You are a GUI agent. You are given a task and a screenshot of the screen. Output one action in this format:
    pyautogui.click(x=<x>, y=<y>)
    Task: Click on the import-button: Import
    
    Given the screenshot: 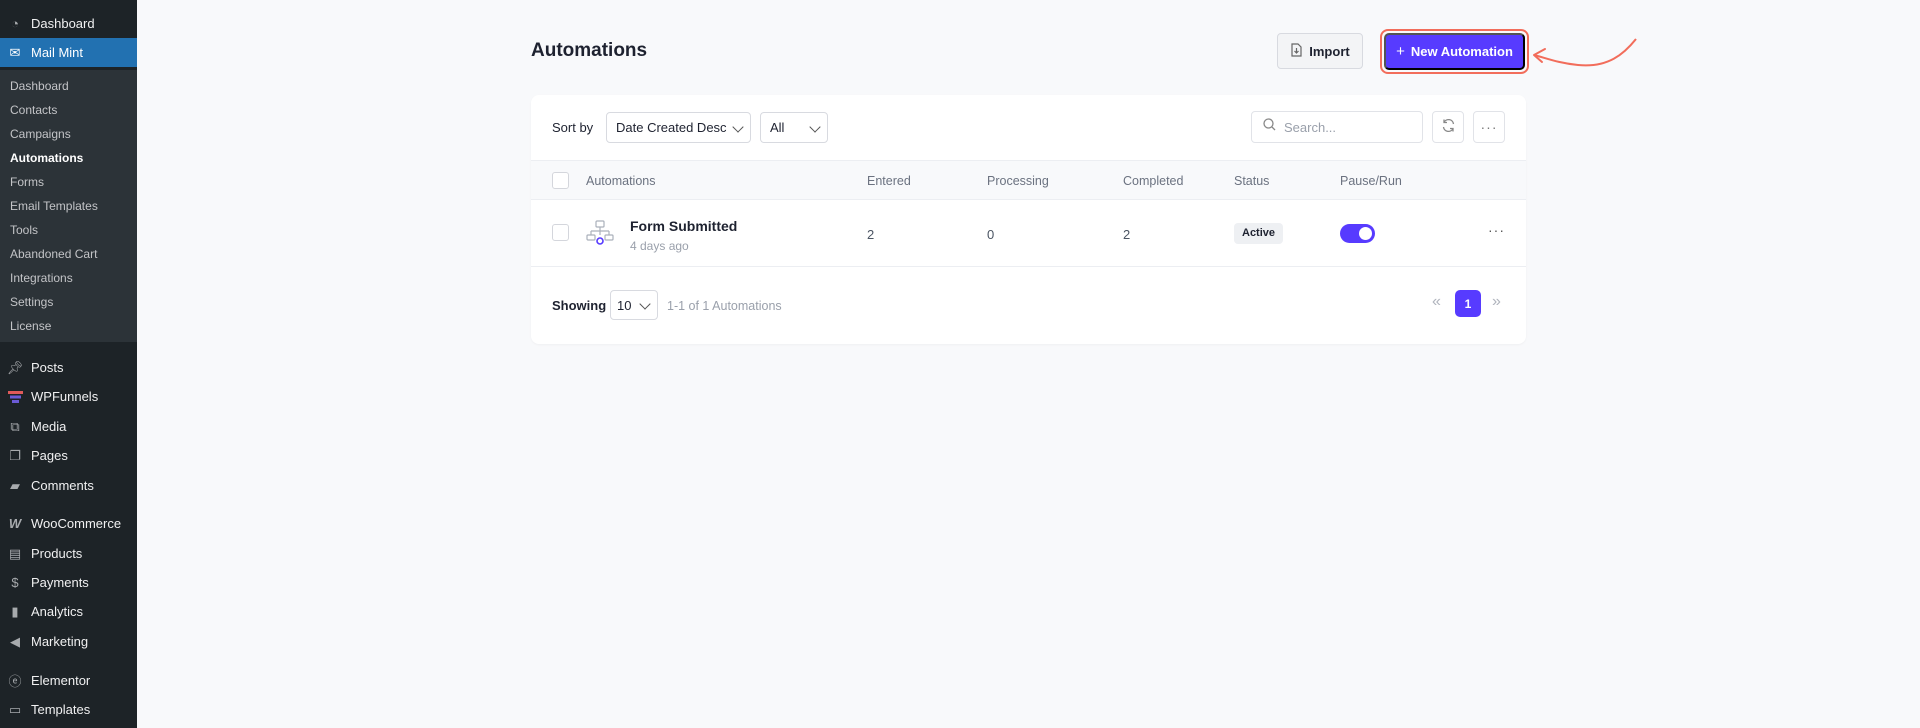 What is the action you would take?
    pyautogui.click(x=1320, y=51)
    